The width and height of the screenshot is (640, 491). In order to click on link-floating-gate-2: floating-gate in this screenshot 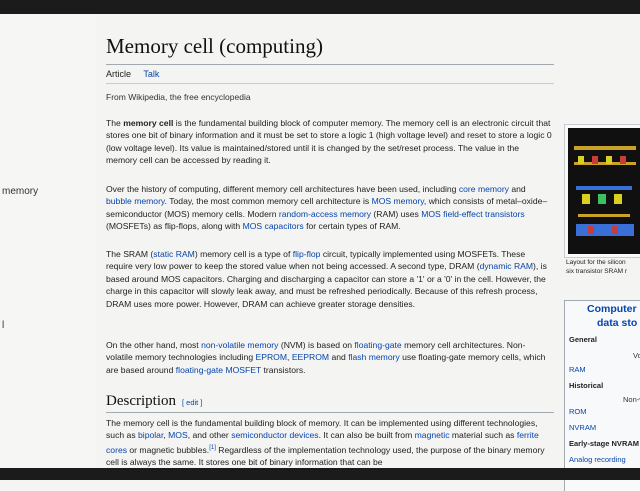, I will do `click(199, 370)`.